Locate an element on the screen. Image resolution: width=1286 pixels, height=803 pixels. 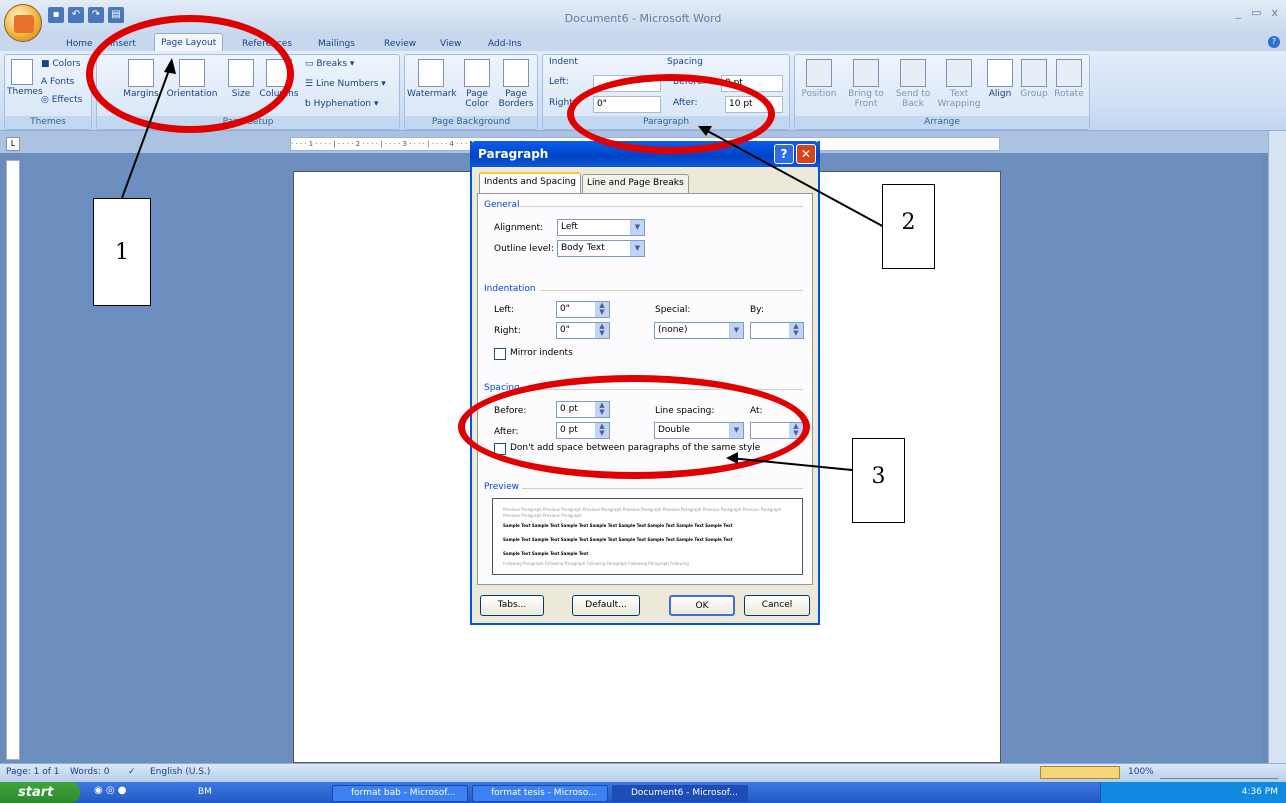
tab-home: Home is located at coordinates (79, 44).